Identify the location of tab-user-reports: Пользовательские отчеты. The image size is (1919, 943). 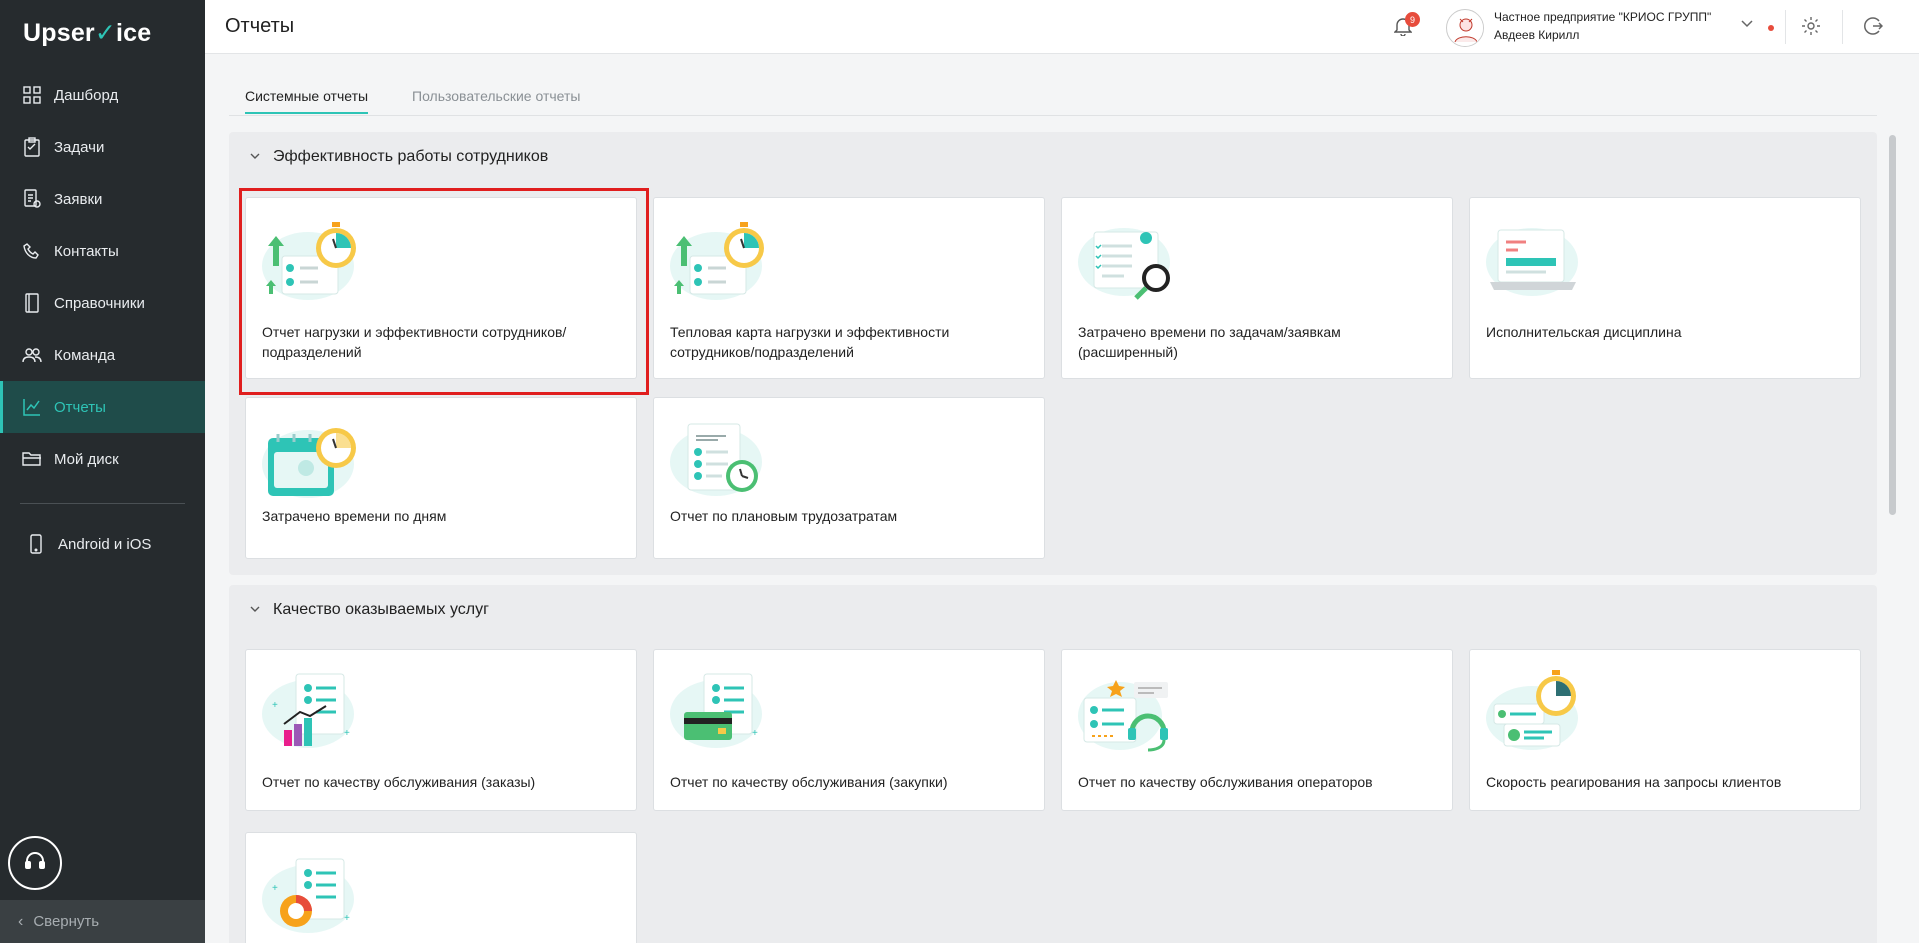
(496, 100).